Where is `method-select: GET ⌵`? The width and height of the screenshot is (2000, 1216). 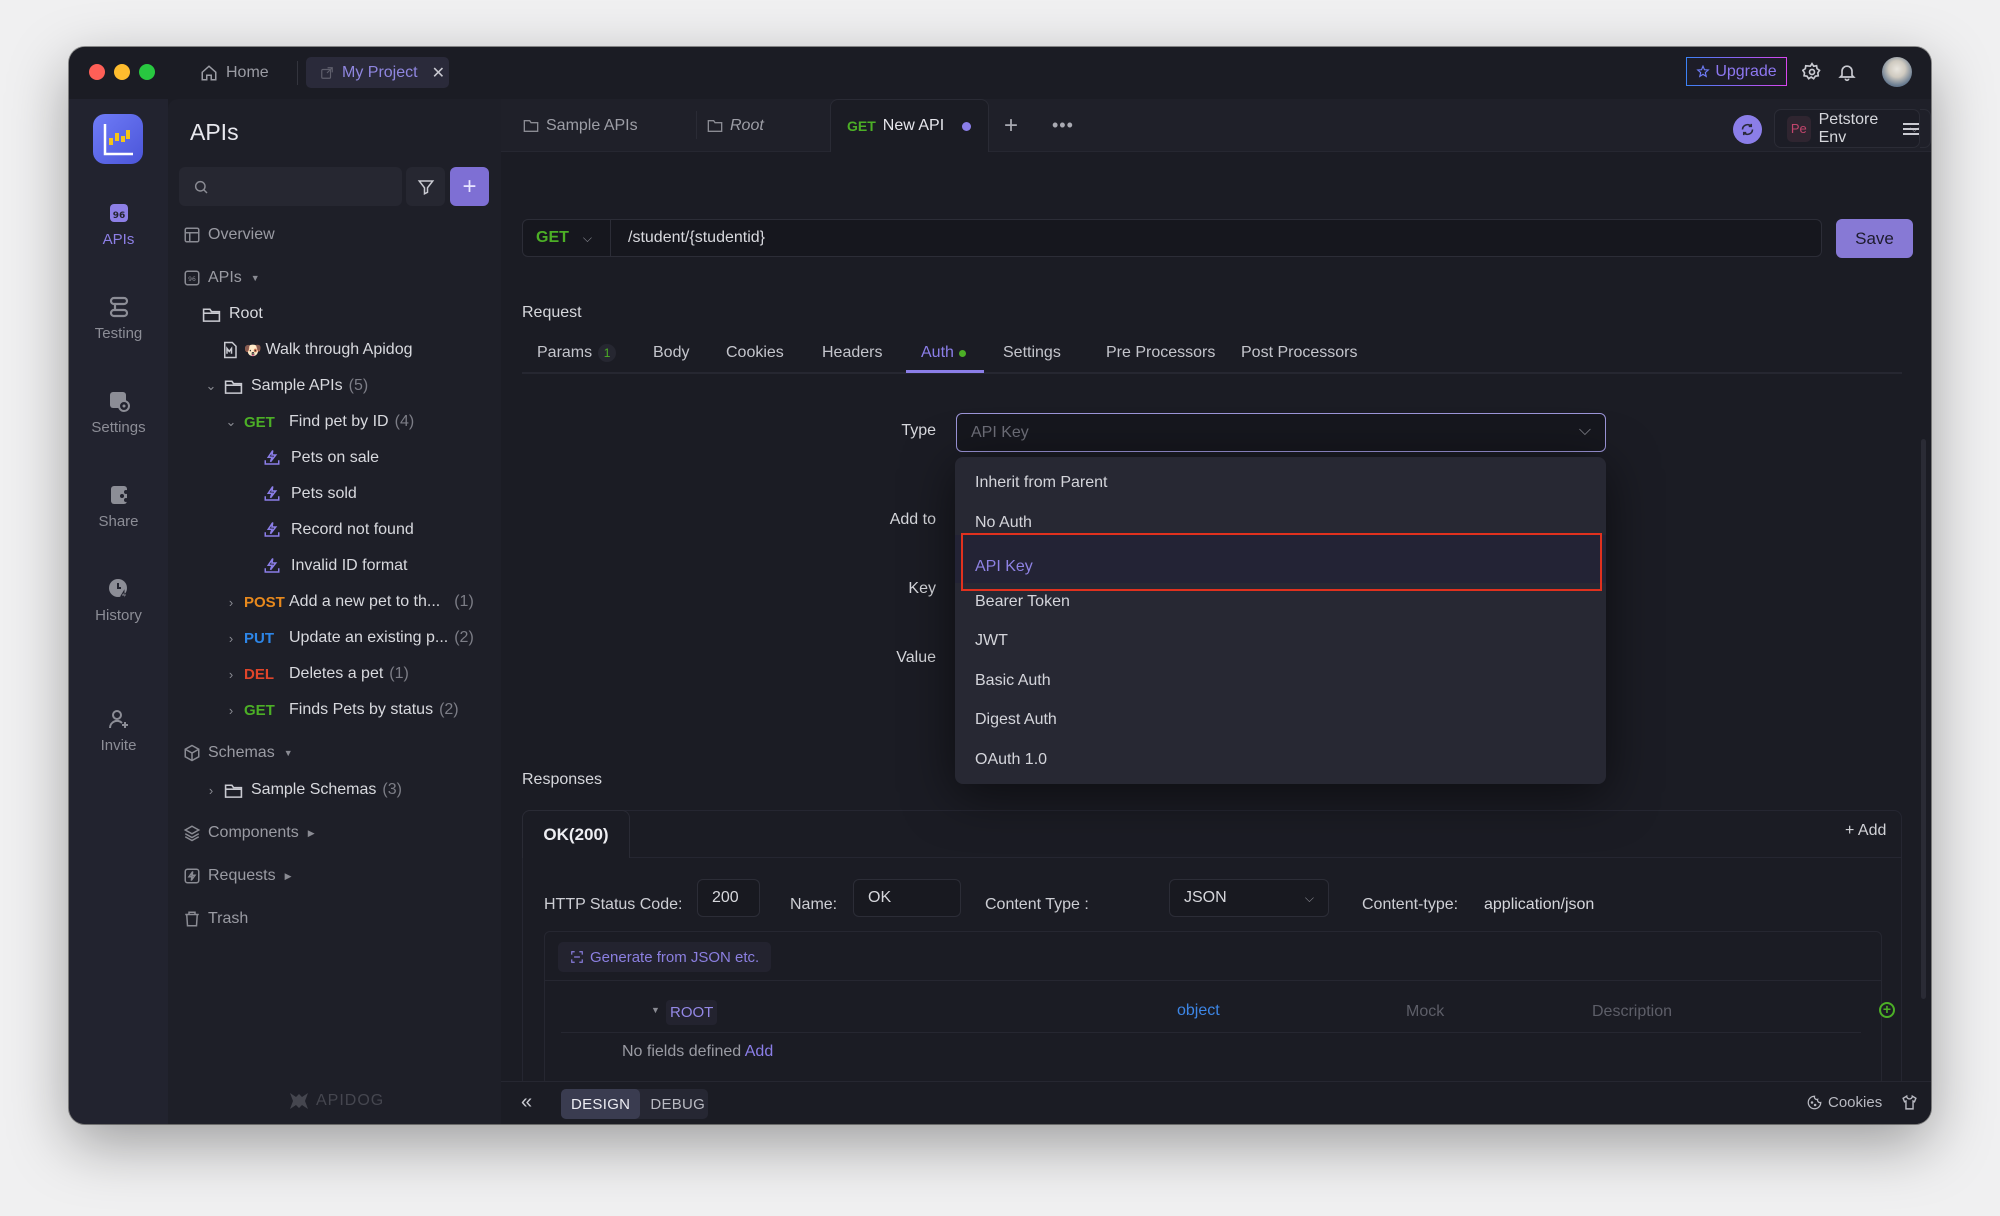
method-select: GET ⌵ is located at coordinates (567, 238).